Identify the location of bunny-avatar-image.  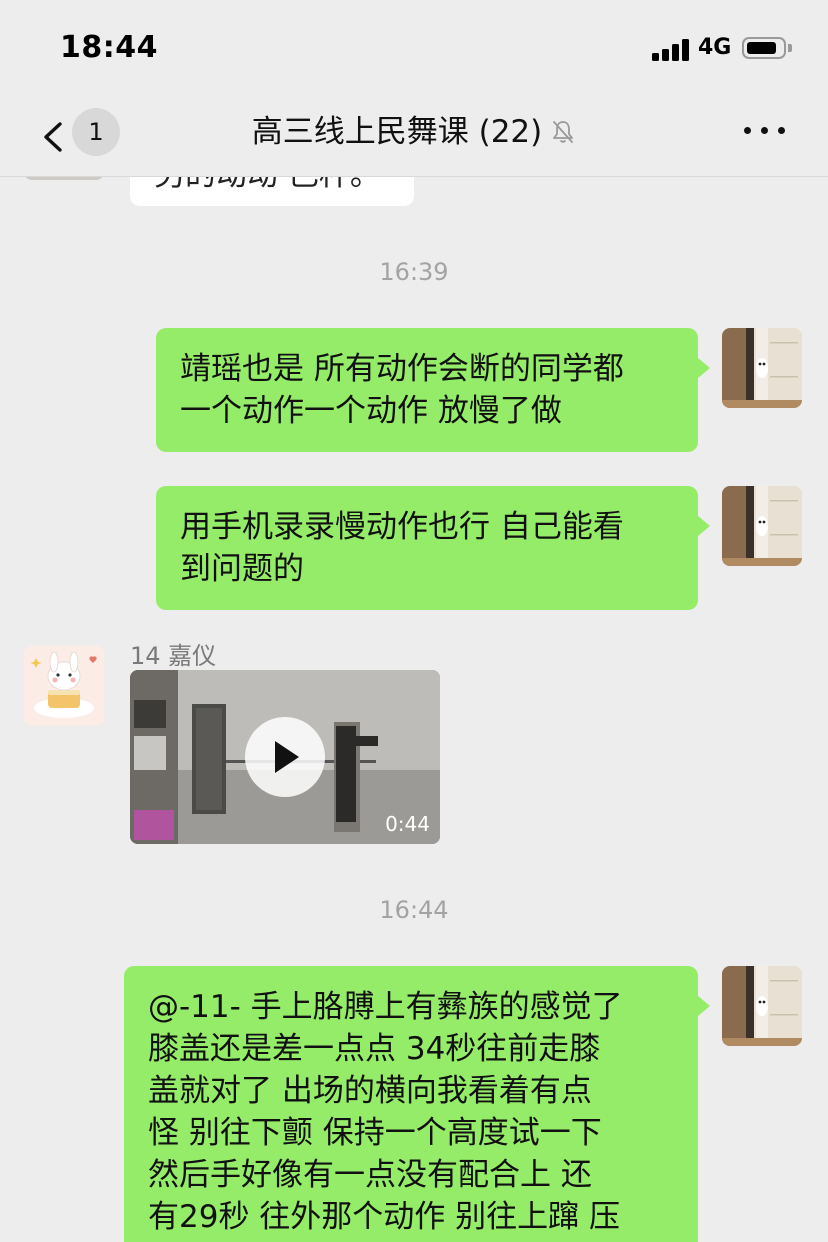
(64, 686).